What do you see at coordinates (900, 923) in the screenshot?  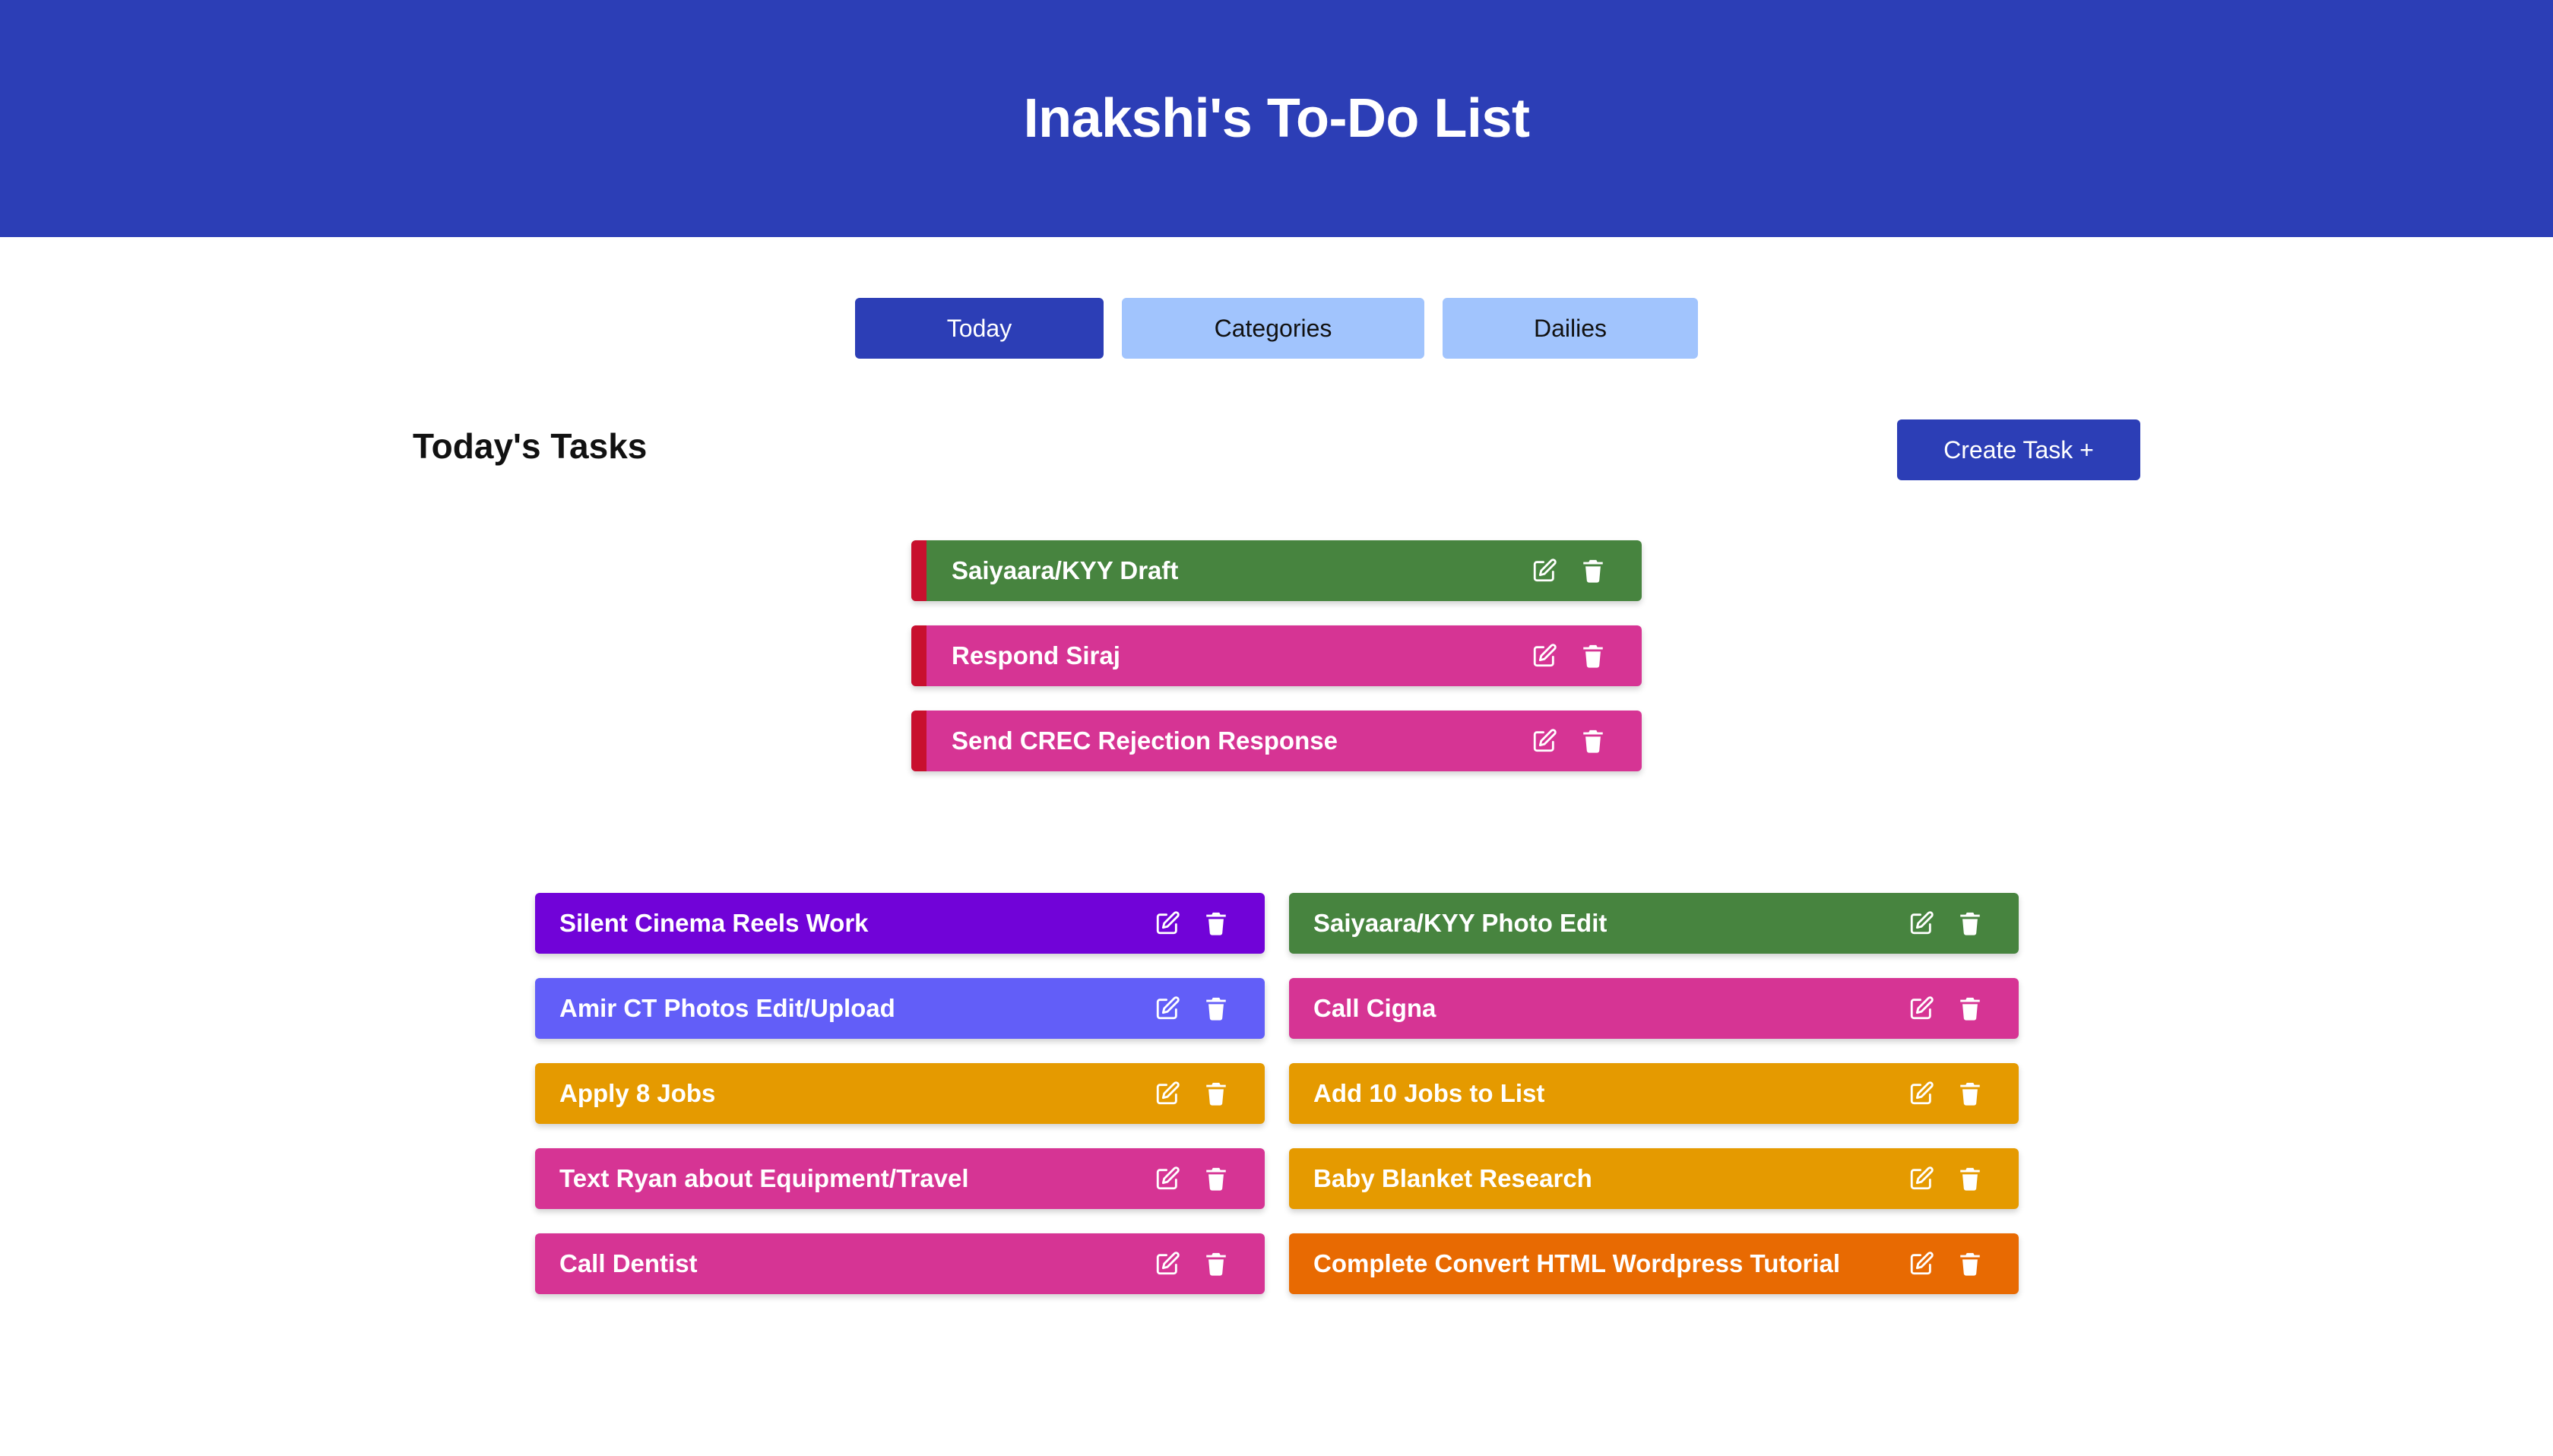 I see `task-card: Silent Cinema Reels Work` at bounding box center [900, 923].